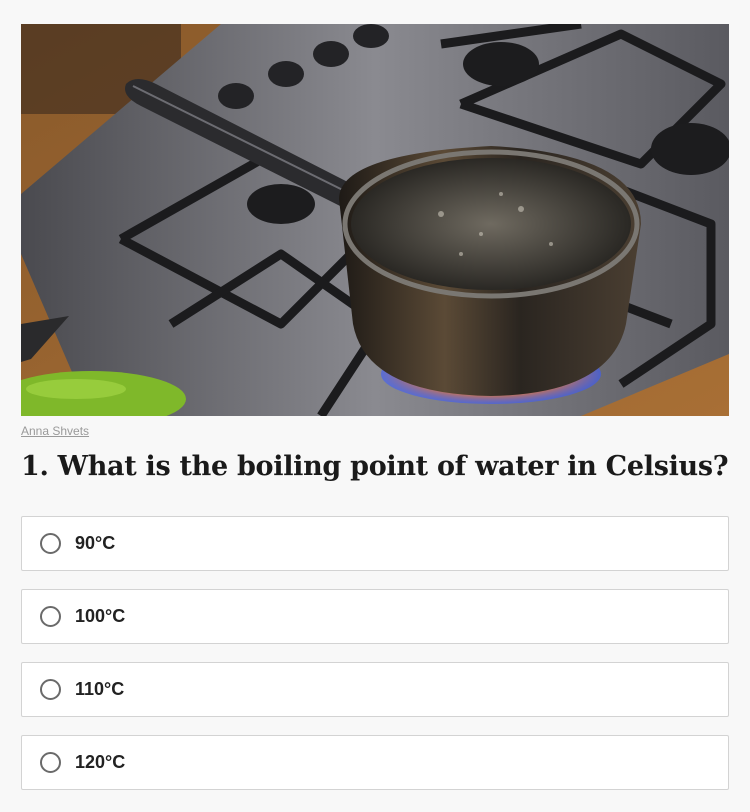 The image size is (750, 812). I want to click on answer-option-1: 90°C, so click(375, 543).